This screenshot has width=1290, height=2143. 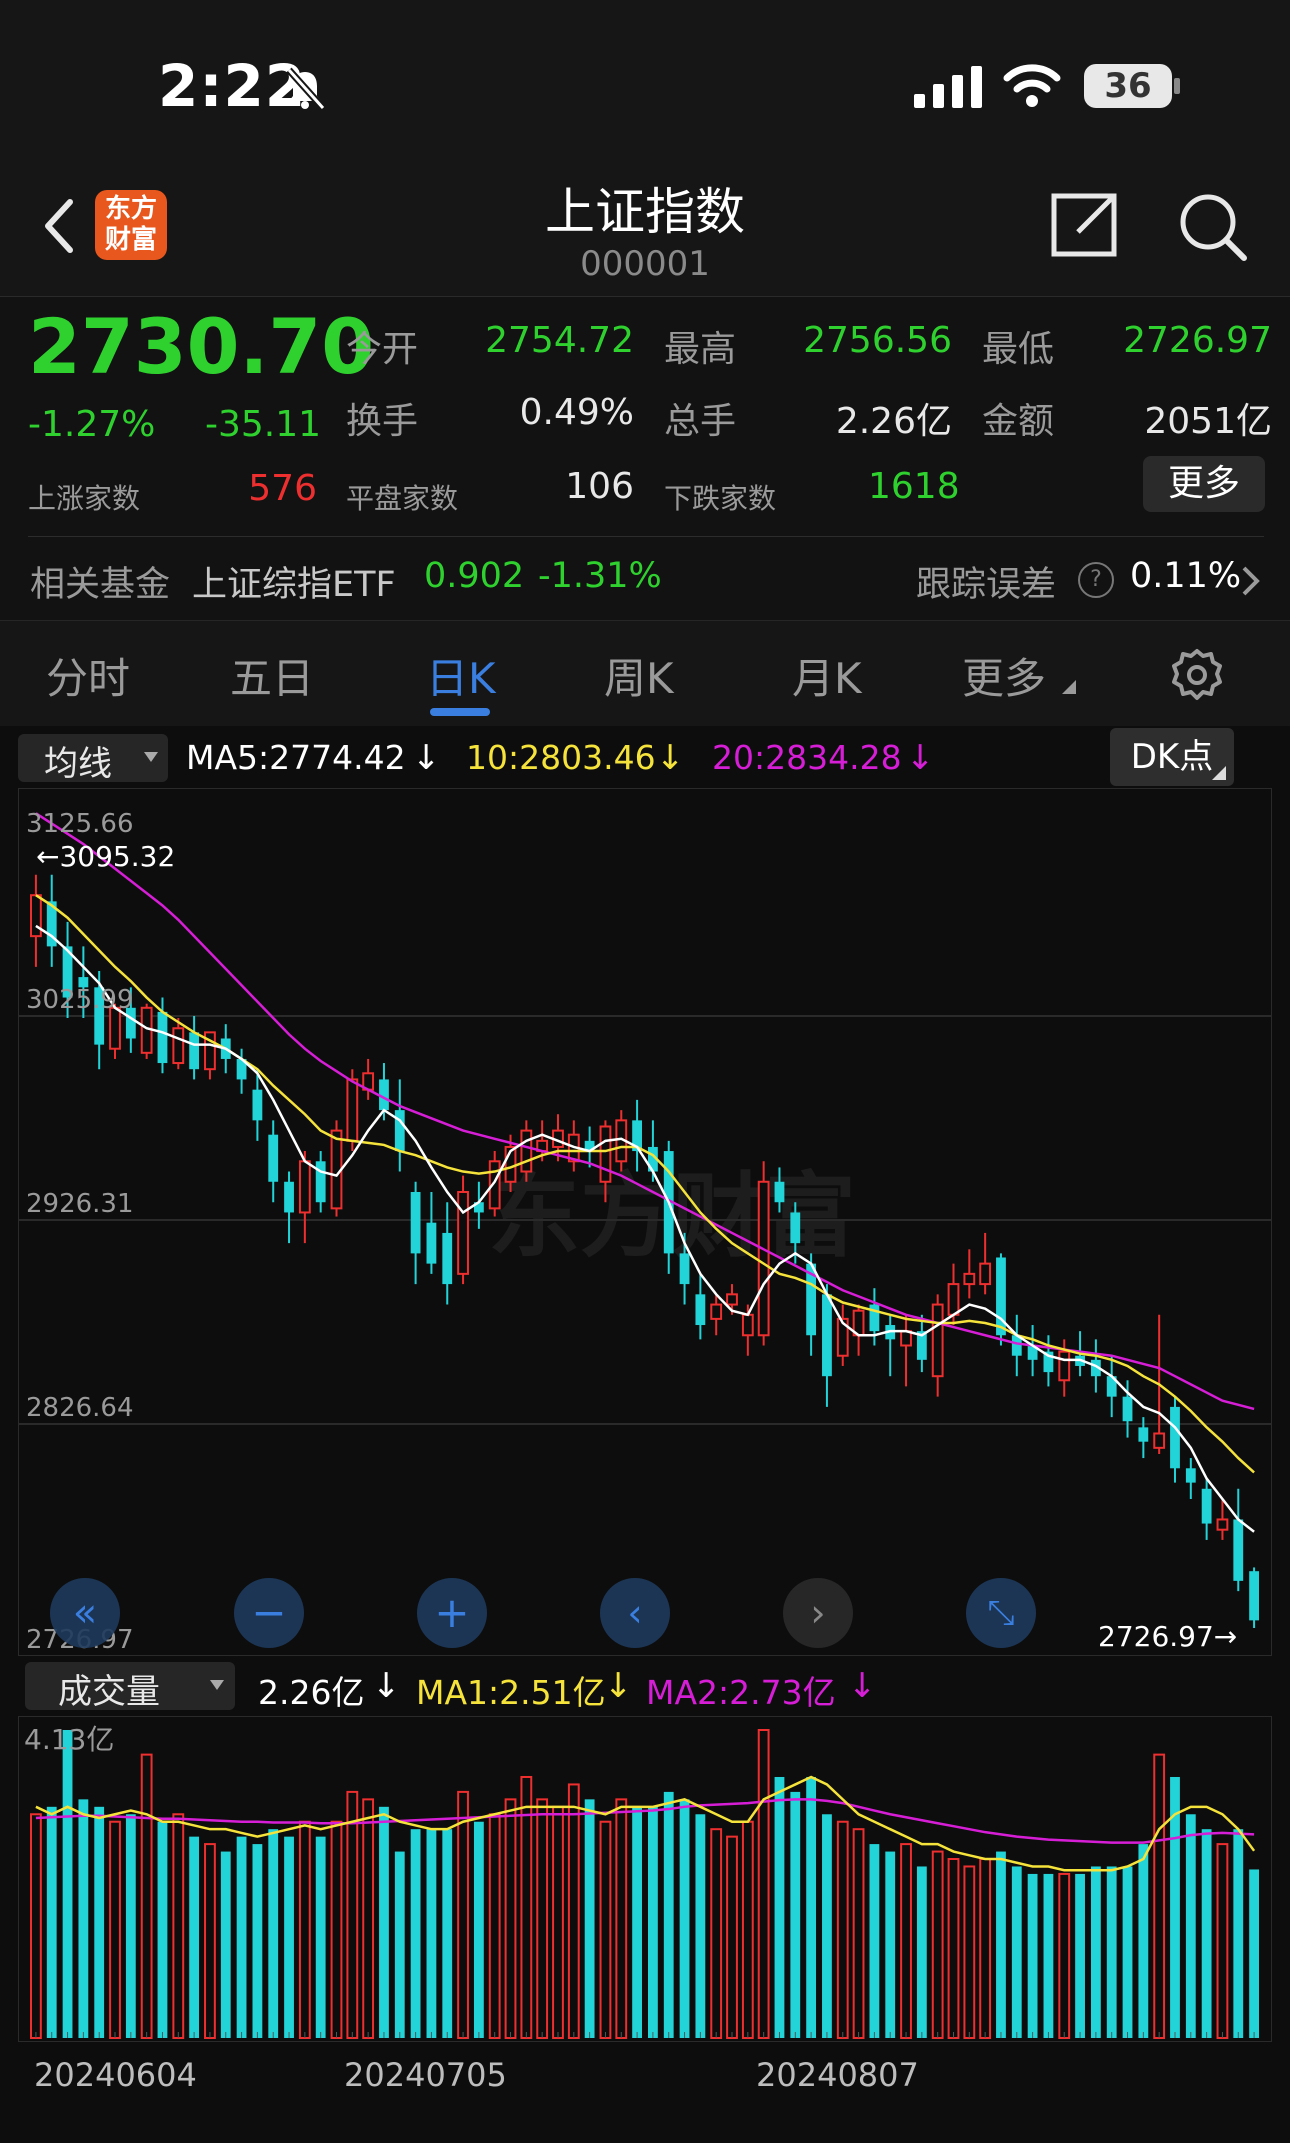 I want to click on ma5-down-arrow-icon: ↓, so click(x=426, y=758).